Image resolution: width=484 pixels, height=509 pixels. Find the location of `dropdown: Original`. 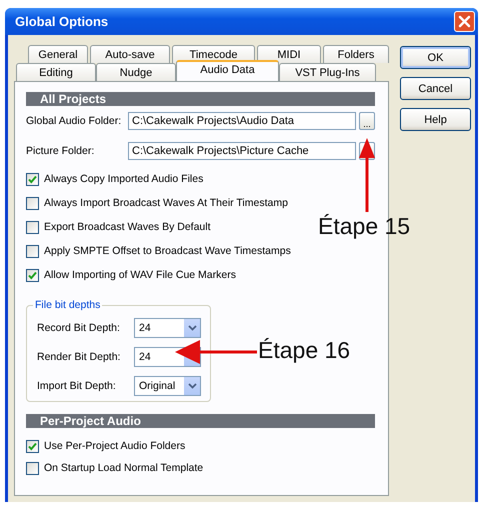

dropdown: Original is located at coordinates (167, 386).